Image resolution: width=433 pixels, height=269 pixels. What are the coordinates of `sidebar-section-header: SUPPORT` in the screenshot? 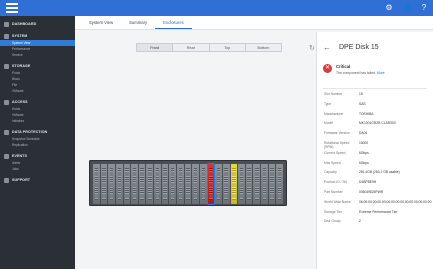 It's located at (37, 180).